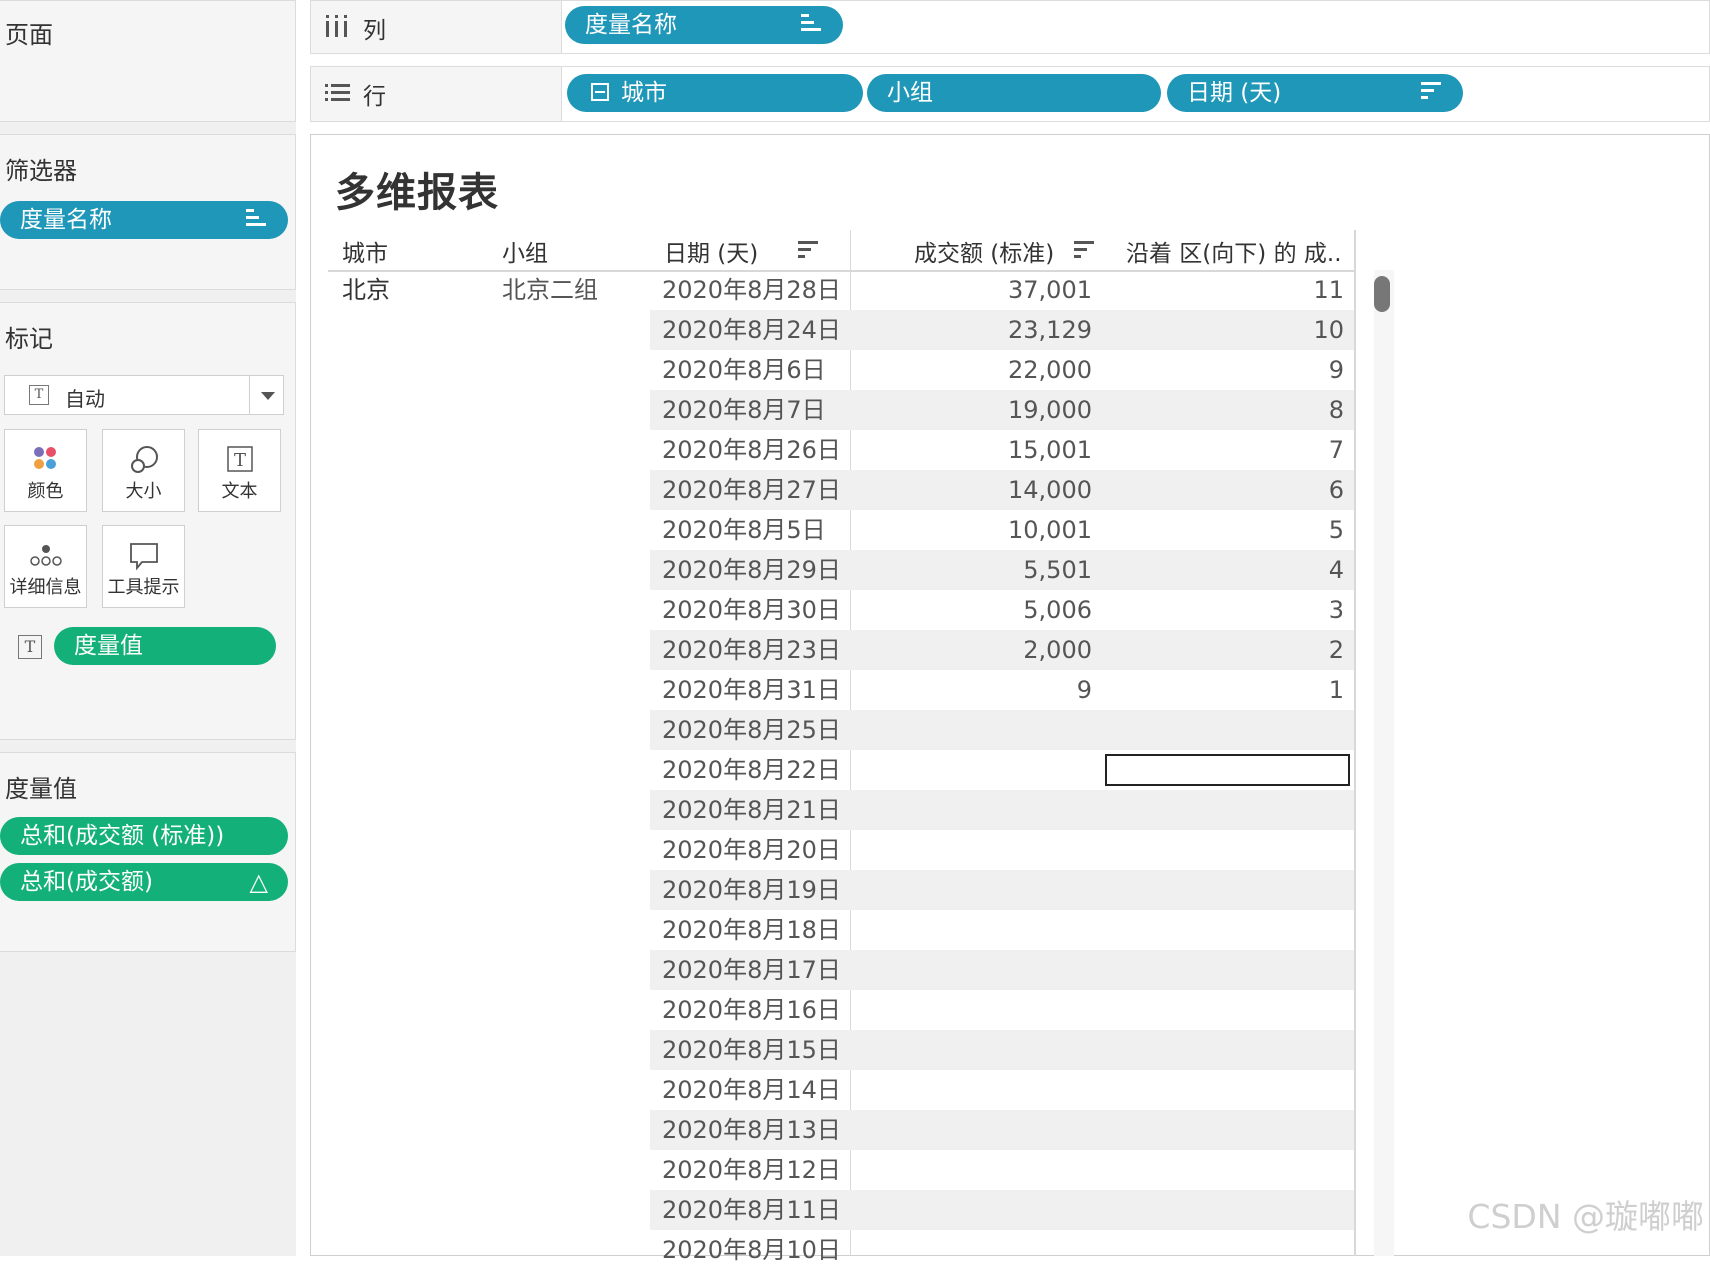 The width and height of the screenshot is (1710, 1270). What do you see at coordinates (1002, 810) in the screenshot?
I see `table-row: 2020年8月21日` at bounding box center [1002, 810].